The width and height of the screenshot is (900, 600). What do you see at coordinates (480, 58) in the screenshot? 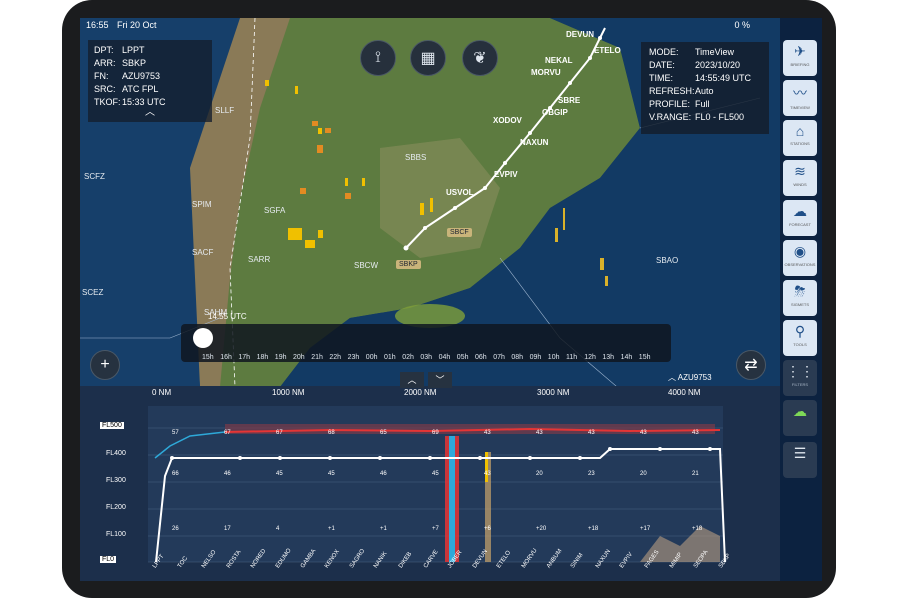
I see `leaf-layer-button: ❦` at bounding box center [480, 58].